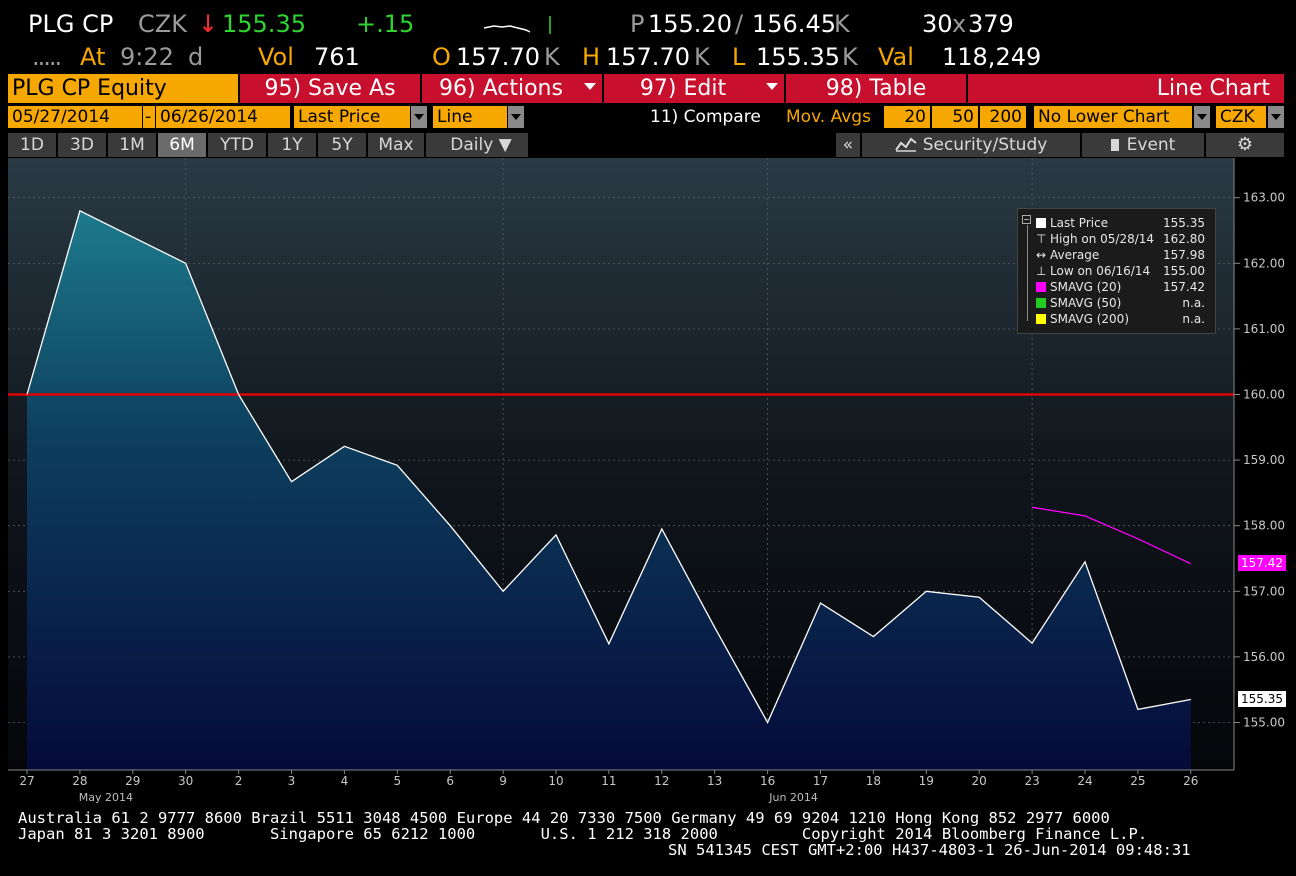 This screenshot has width=1296, height=876. What do you see at coordinates (1137, 781) in the screenshot?
I see `x-tick-label: 25` at bounding box center [1137, 781].